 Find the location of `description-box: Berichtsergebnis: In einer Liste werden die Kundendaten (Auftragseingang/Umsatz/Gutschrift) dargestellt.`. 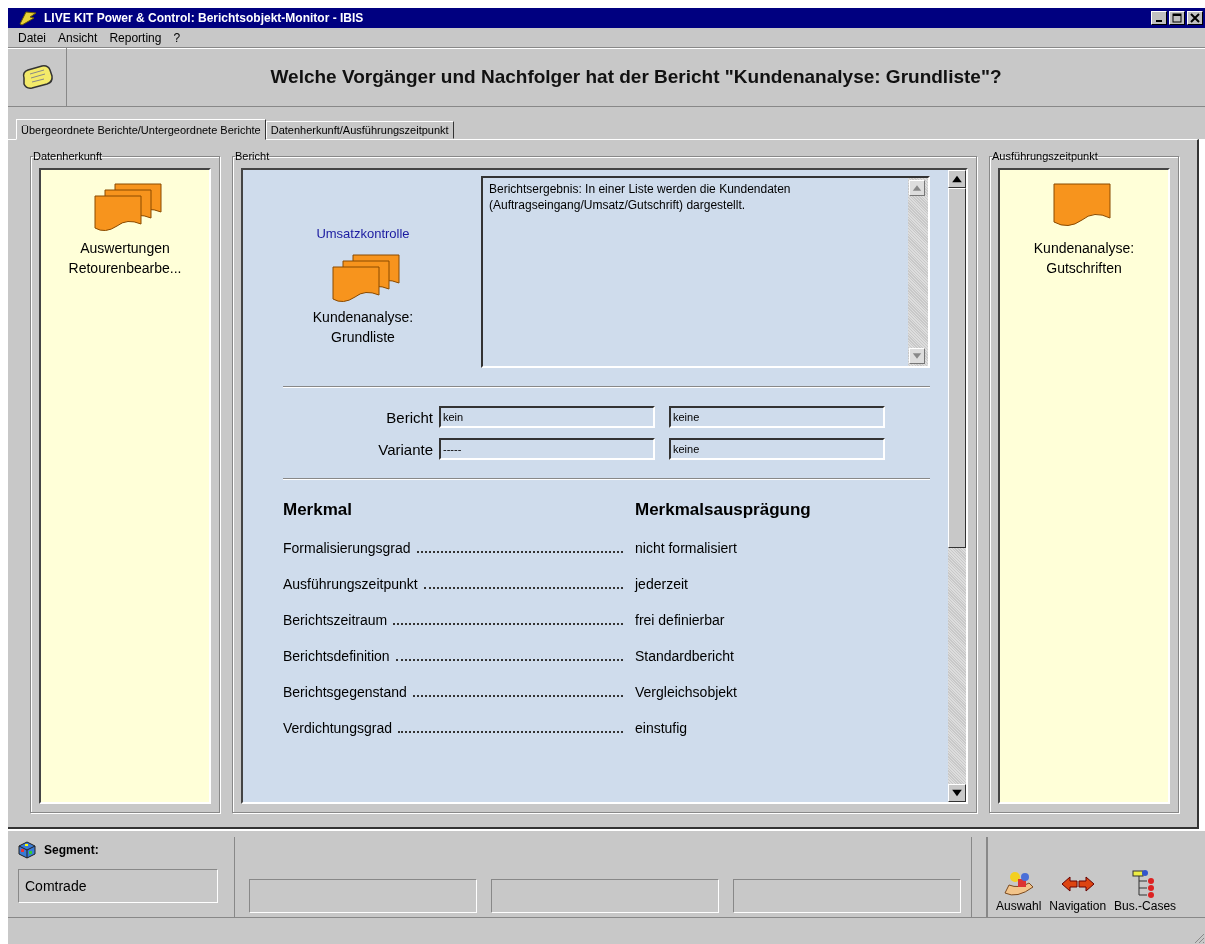

description-box: Berichtsergebnis: In einer Liste werden die Kundendaten (Auftragseingang/Umsatz/Gutschrift) dargestellt. is located at coordinates (705, 272).